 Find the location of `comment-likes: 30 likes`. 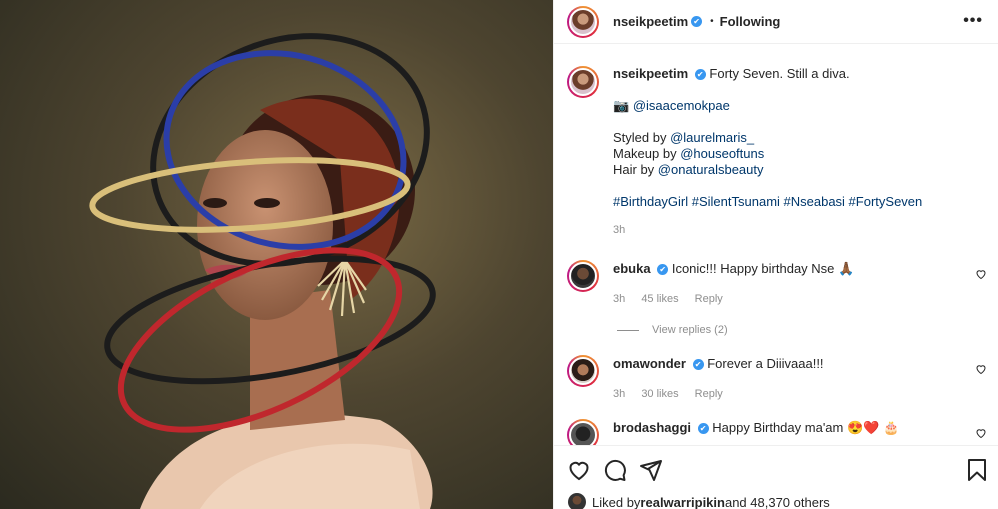

comment-likes: 30 likes is located at coordinates (659, 394).